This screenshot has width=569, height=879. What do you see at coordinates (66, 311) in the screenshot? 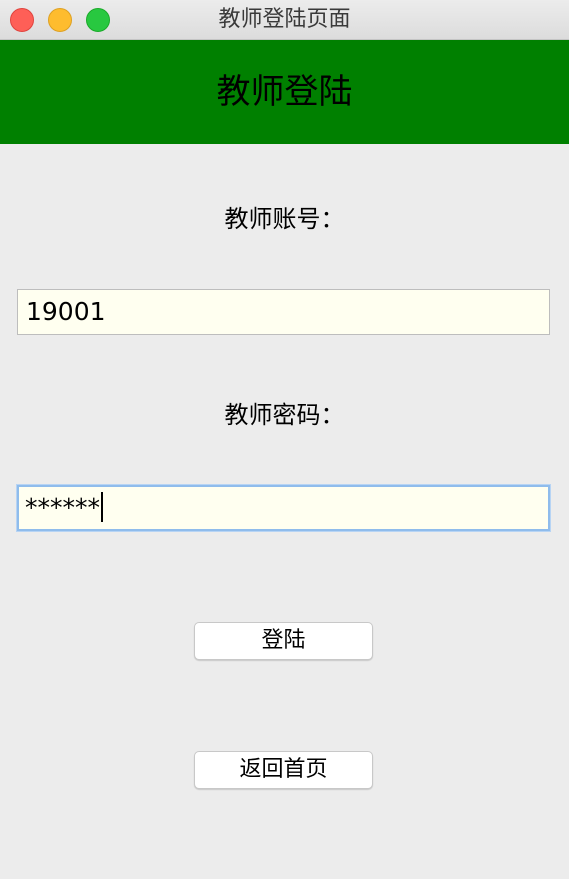
I see `account-input-value: 19001` at bounding box center [66, 311].